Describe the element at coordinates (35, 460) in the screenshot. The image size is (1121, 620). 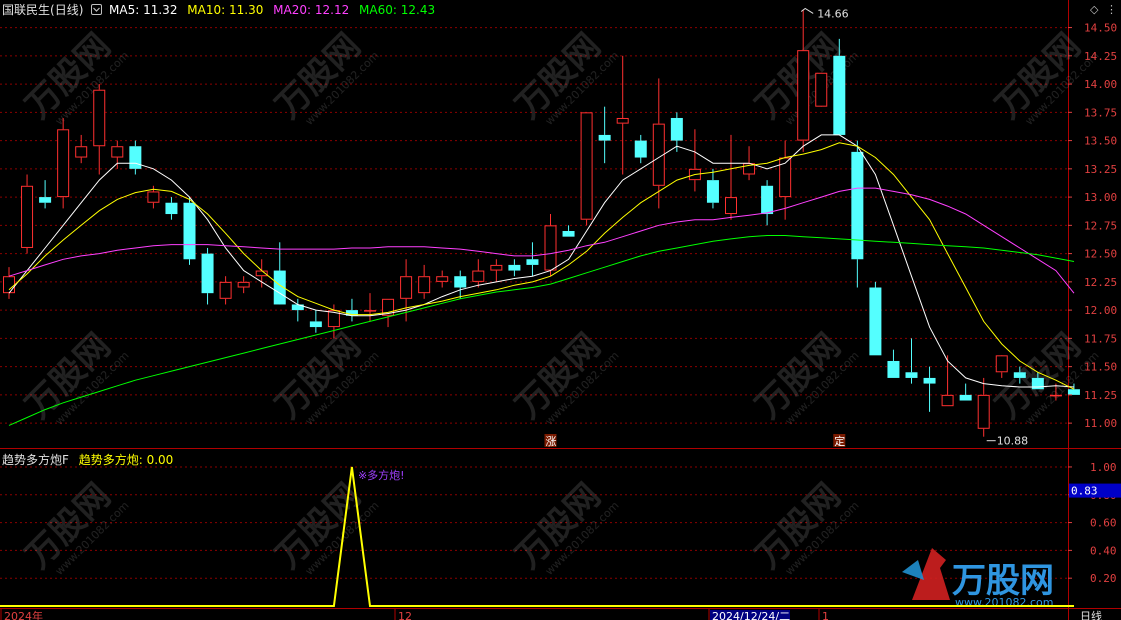
I see `indicator-name: 趋势多方炮F` at that location.